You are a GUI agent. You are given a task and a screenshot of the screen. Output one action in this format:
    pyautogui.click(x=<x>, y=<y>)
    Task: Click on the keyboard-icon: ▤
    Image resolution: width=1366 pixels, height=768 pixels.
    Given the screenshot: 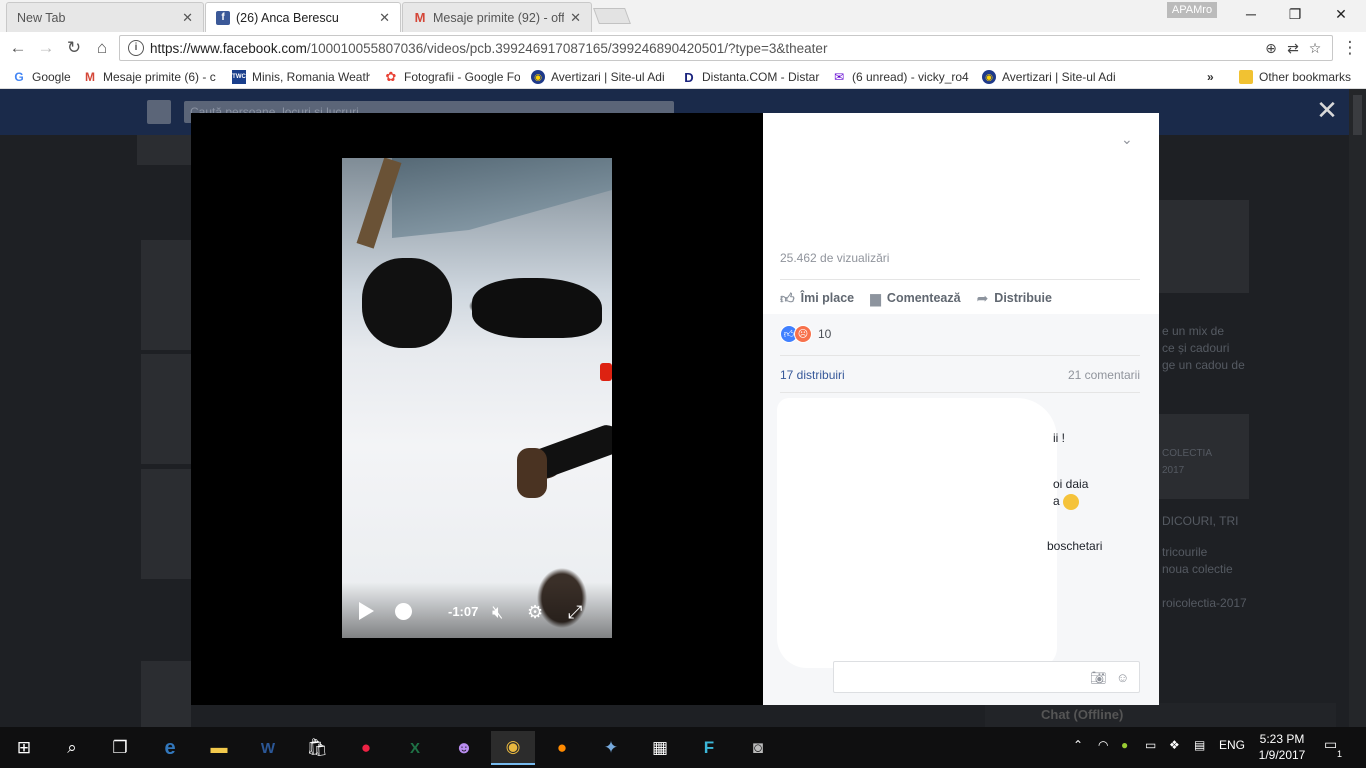 What is the action you would take?
    pyautogui.click(x=1199, y=745)
    